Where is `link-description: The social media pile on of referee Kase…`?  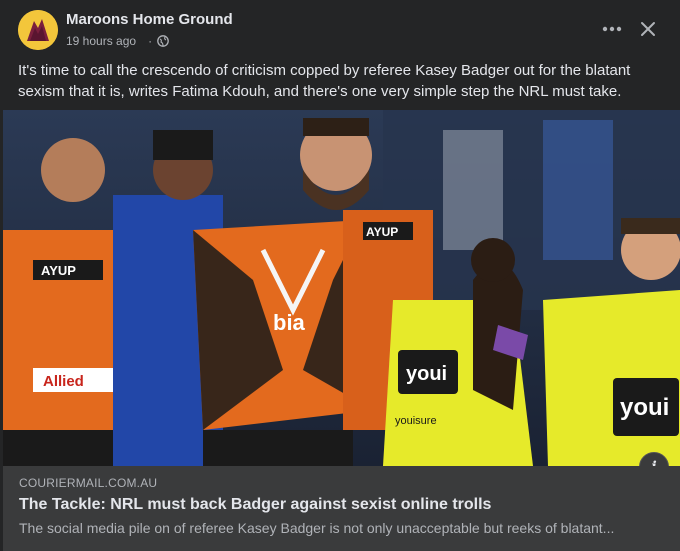 link-description: The social media pile on of referee Kase… is located at coordinates (317, 528).